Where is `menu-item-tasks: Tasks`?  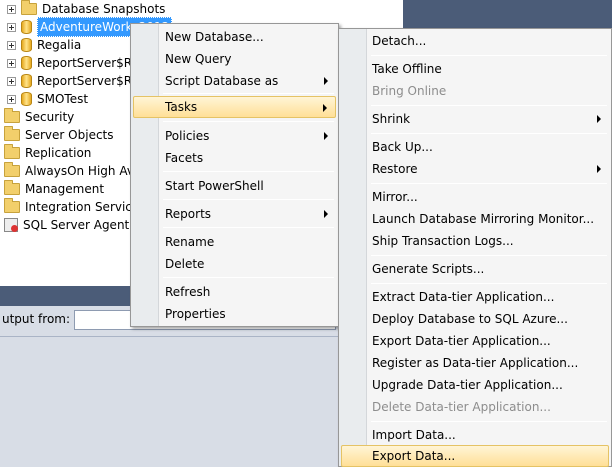
menu-item-tasks: Tasks is located at coordinates (234, 107).